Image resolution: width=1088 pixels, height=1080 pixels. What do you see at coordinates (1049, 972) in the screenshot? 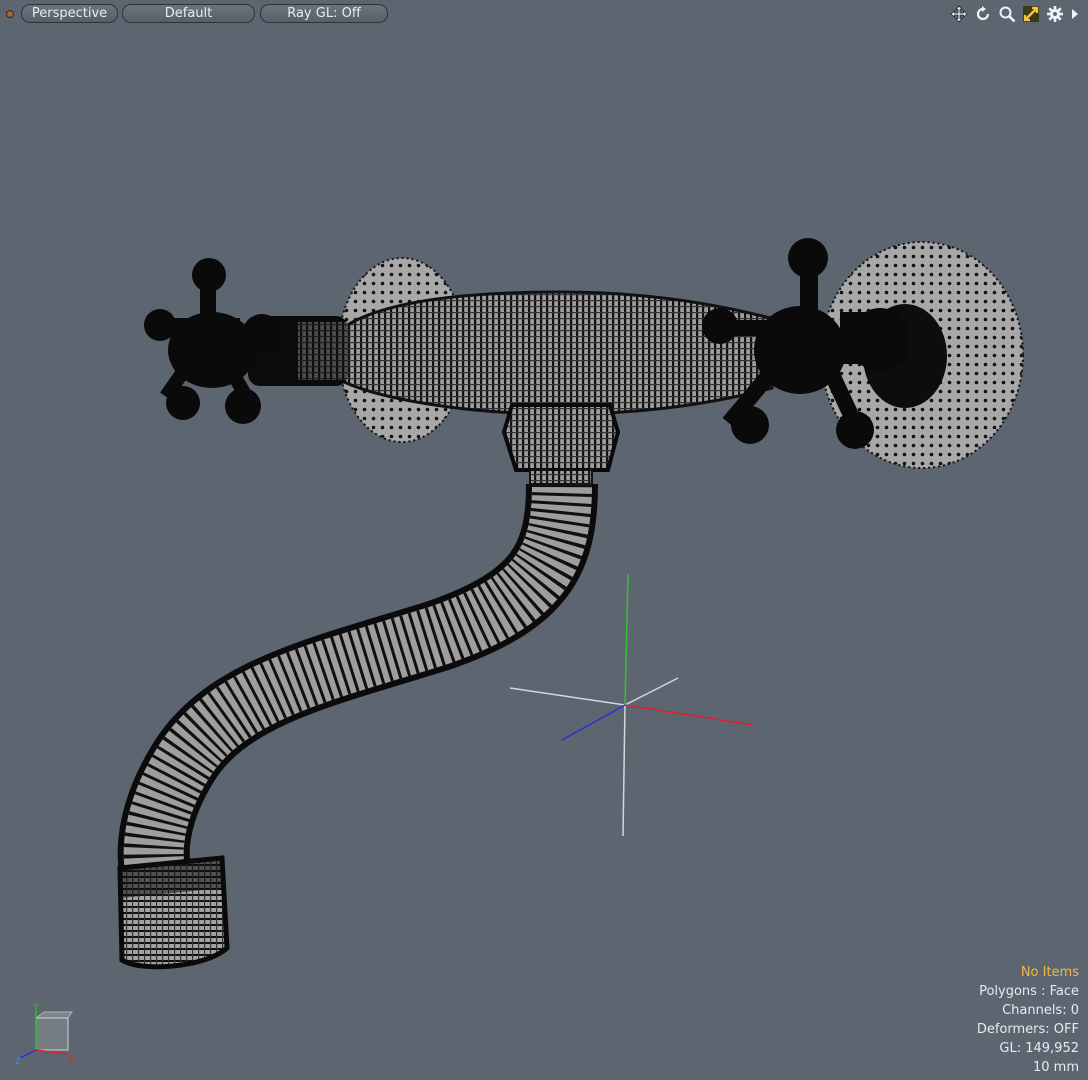
I see `selection-status: No Items` at bounding box center [1049, 972].